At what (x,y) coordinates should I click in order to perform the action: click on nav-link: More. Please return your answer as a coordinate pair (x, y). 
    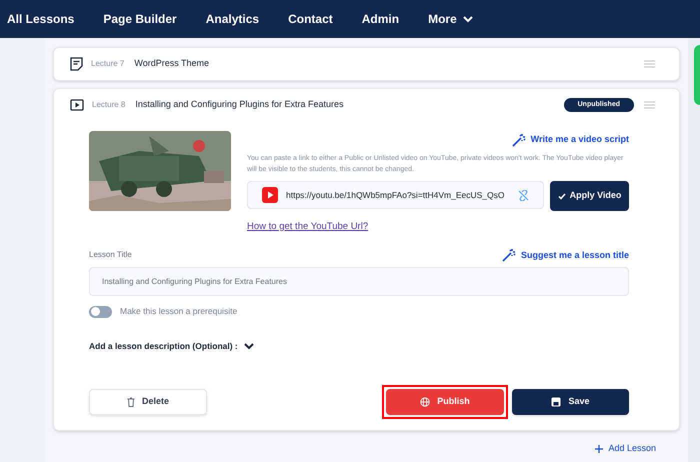
    Looking at the image, I should click on (450, 19).